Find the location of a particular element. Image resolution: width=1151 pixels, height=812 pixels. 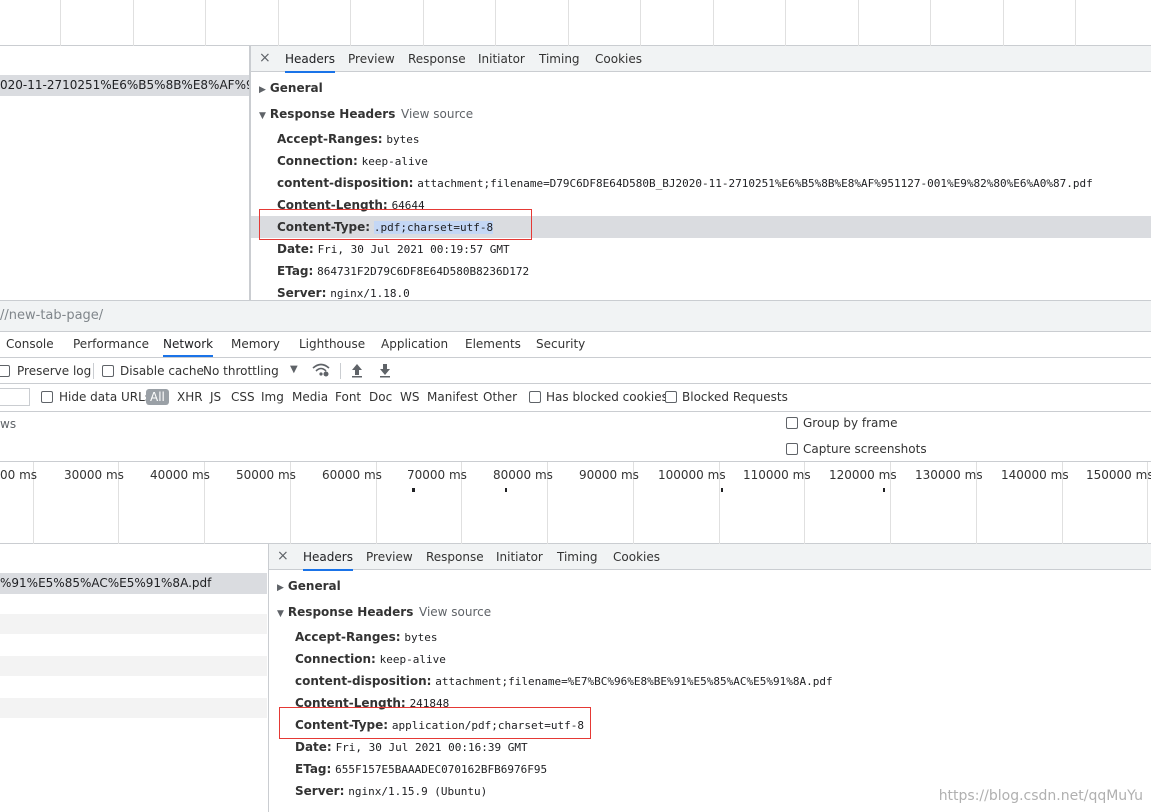

preserve-log-checkbox is located at coordinates (5, 371).